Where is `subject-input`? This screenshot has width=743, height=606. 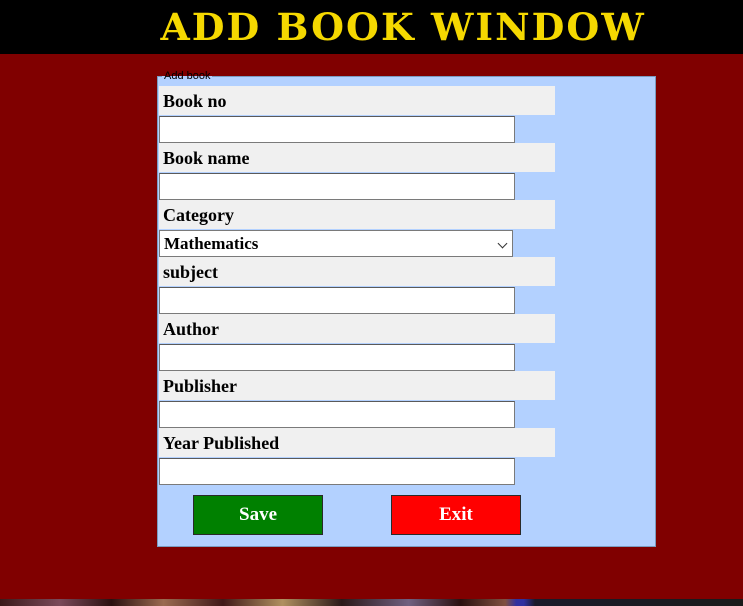 subject-input is located at coordinates (337, 300).